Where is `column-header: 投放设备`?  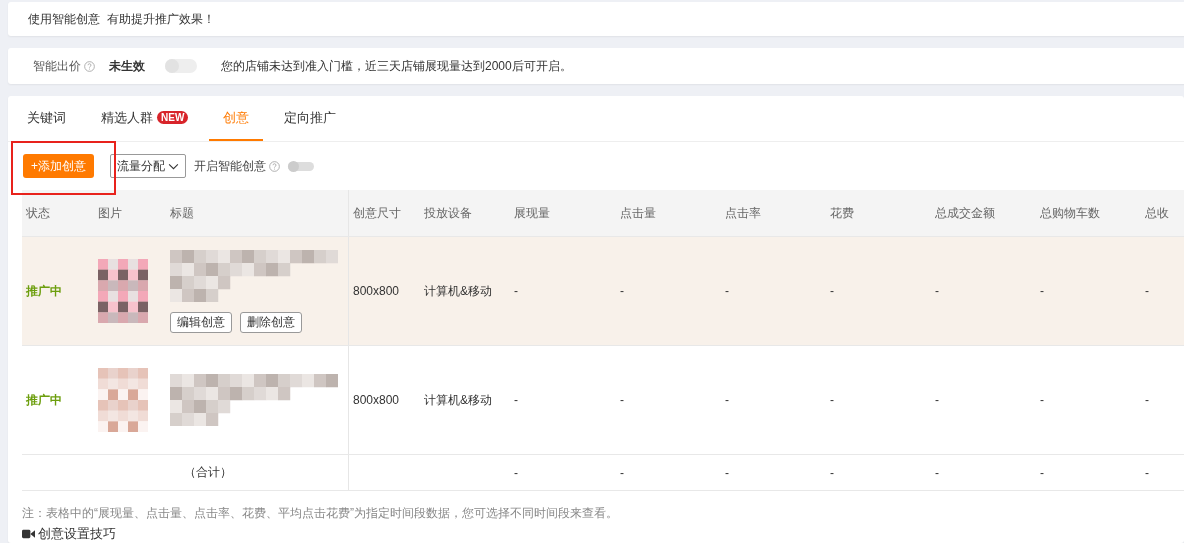
column-header: 投放设备 is located at coordinates (448, 213).